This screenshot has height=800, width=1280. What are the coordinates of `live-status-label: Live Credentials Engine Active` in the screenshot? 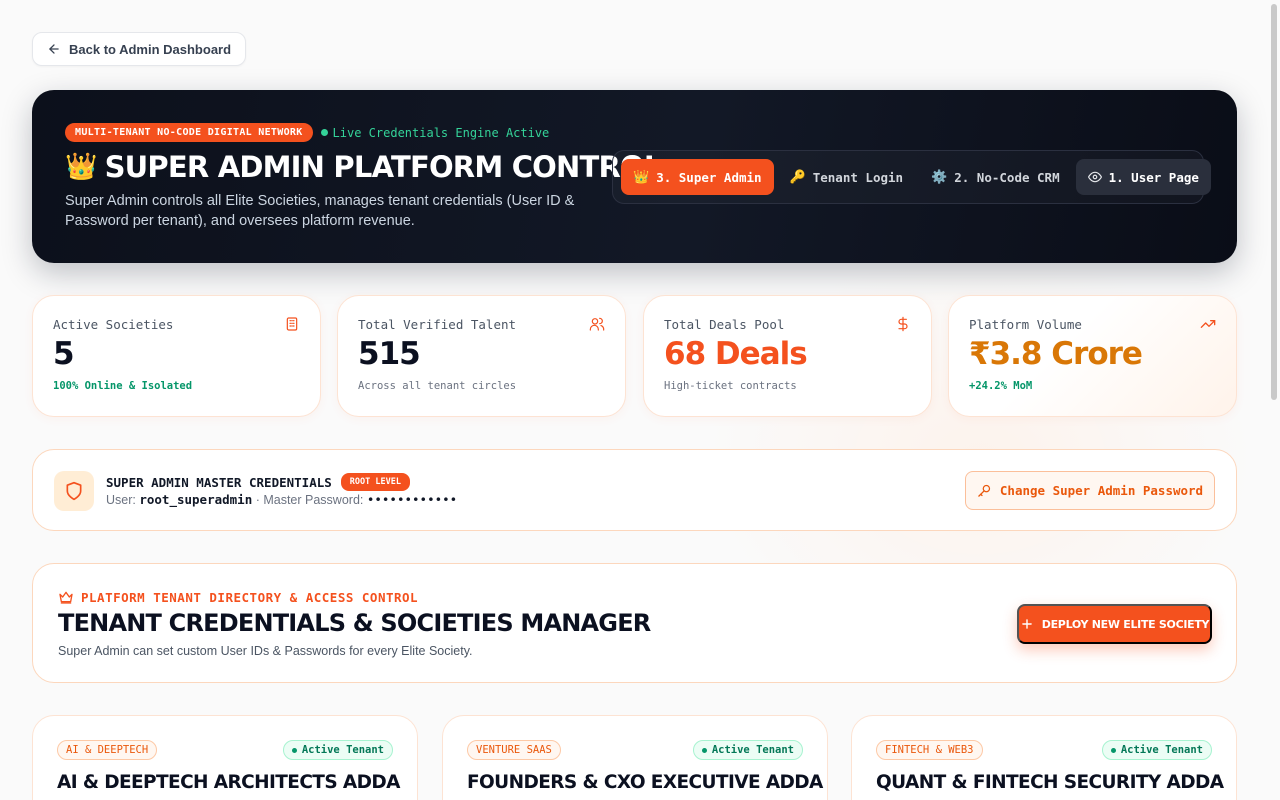 It's located at (441, 132).